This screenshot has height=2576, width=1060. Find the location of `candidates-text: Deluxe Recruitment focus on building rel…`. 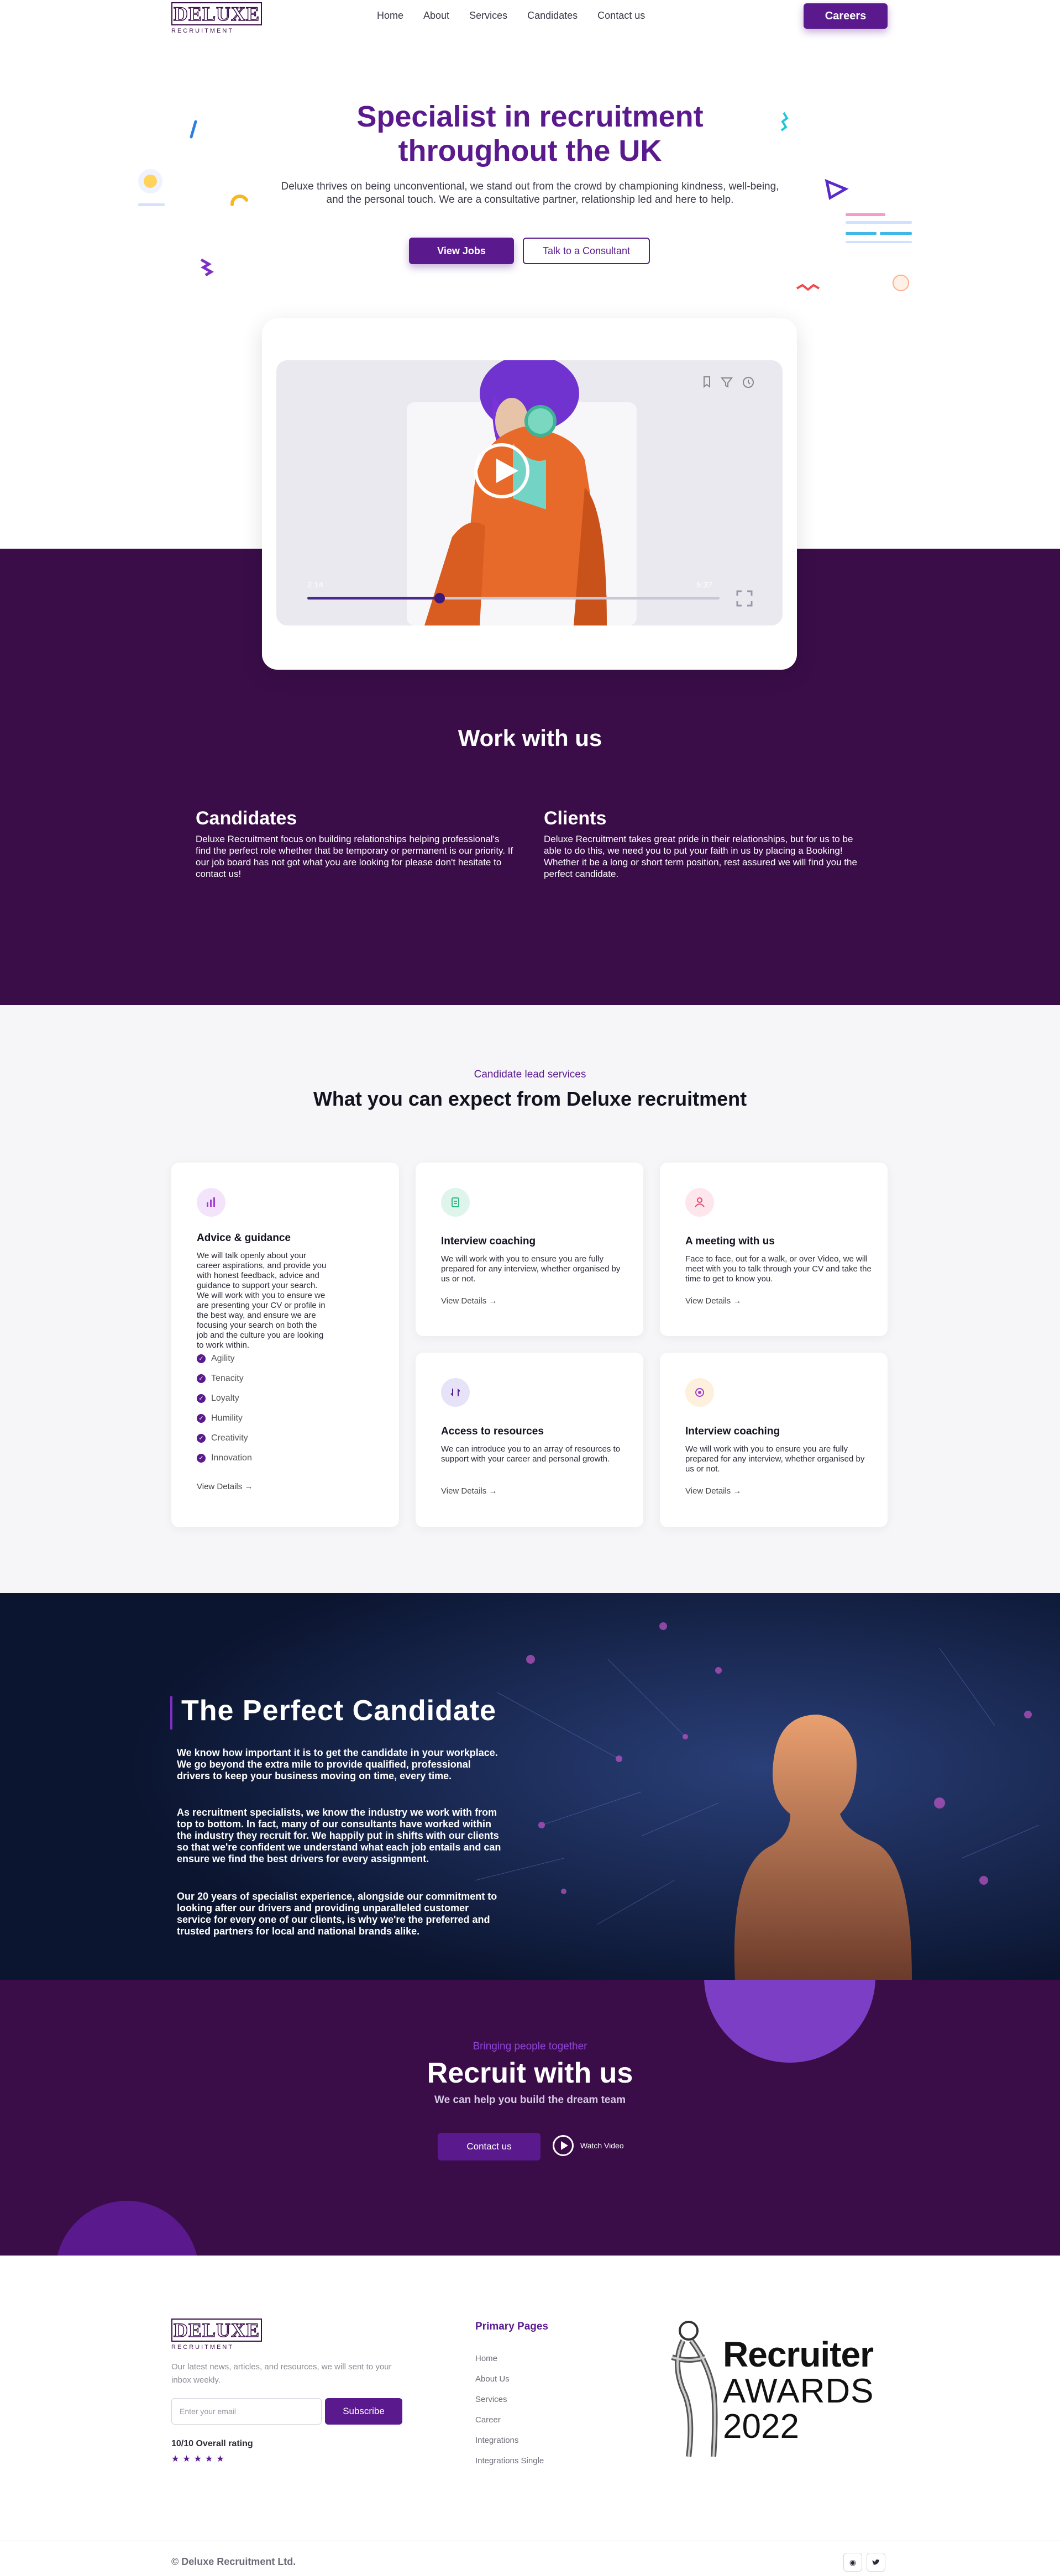

candidates-text: Deluxe Recruitment focus on building rel… is located at coordinates (354, 856).